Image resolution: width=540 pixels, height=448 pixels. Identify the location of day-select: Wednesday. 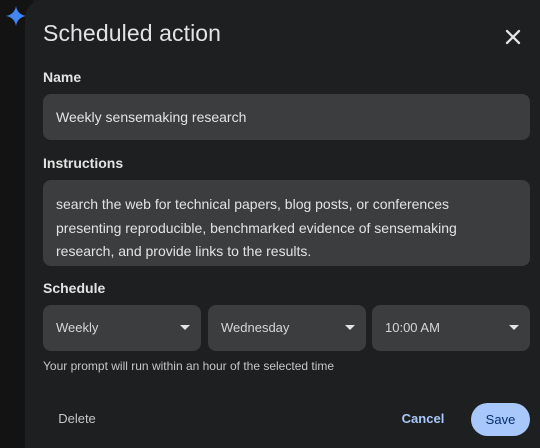
(287, 328).